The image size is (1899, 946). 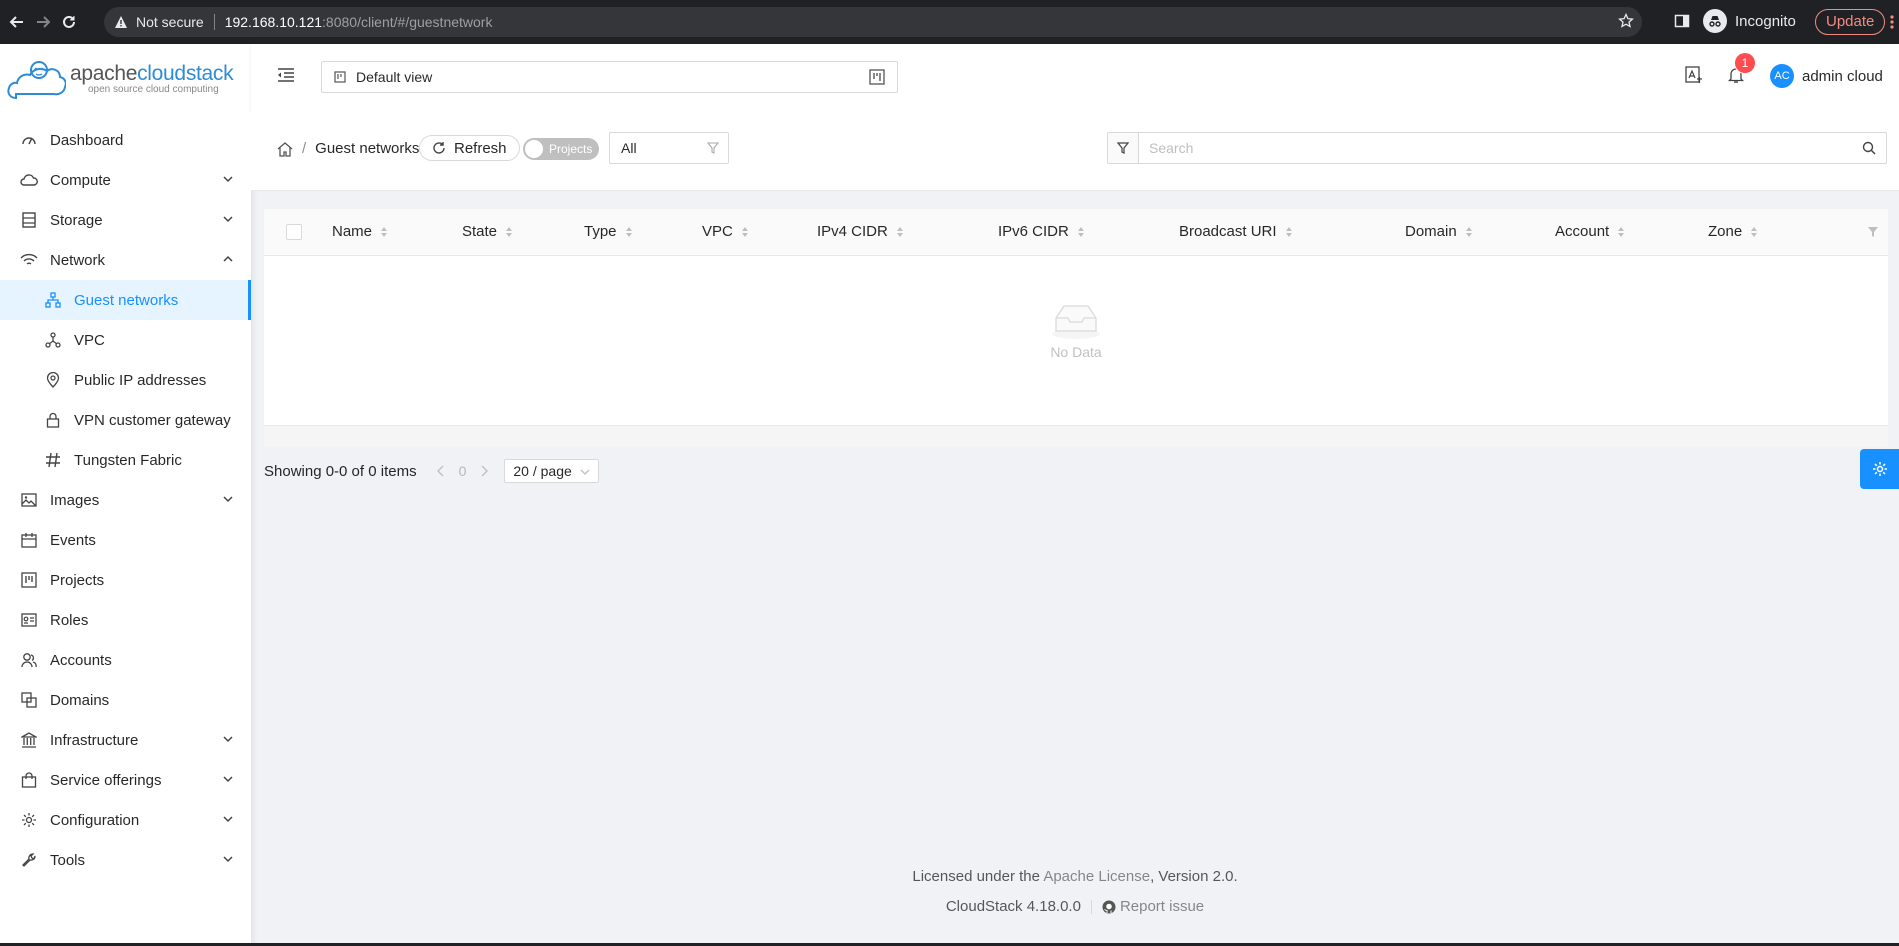 What do you see at coordinates (1892, 22) in the screenshot?
I see `browser-menu-icon` at bounding box center [1892, 22].